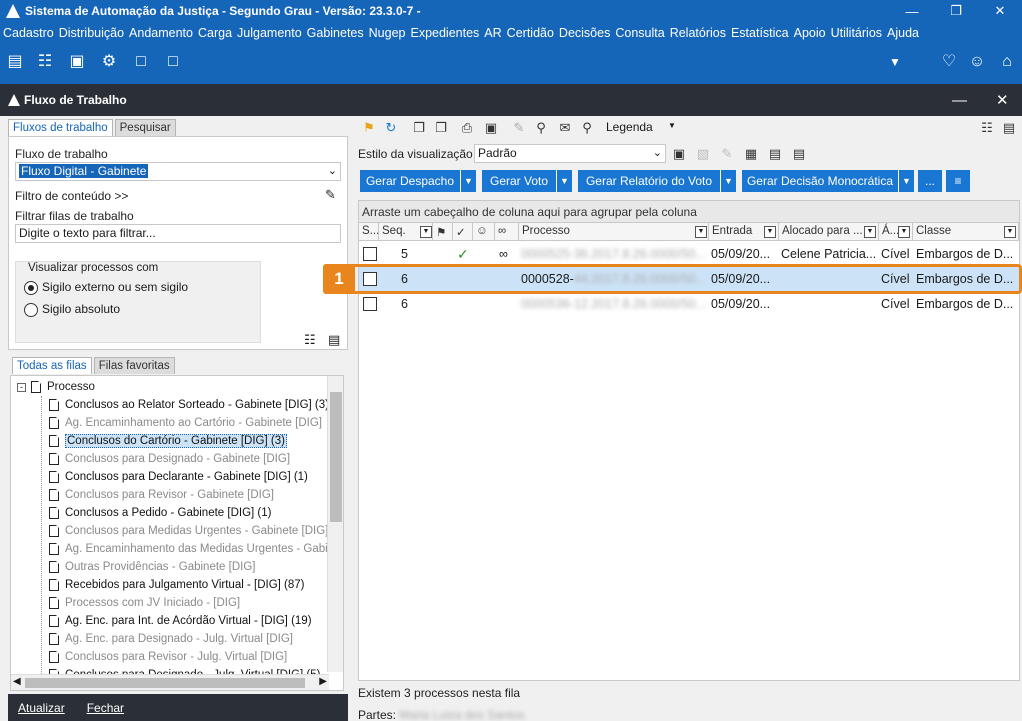 This screenshot has width=1022, height=721. What do you see at coordinates (21, 387) in the screenshot?
I see `collapse-toggle-icon: -` at bounding box center [21, 387].